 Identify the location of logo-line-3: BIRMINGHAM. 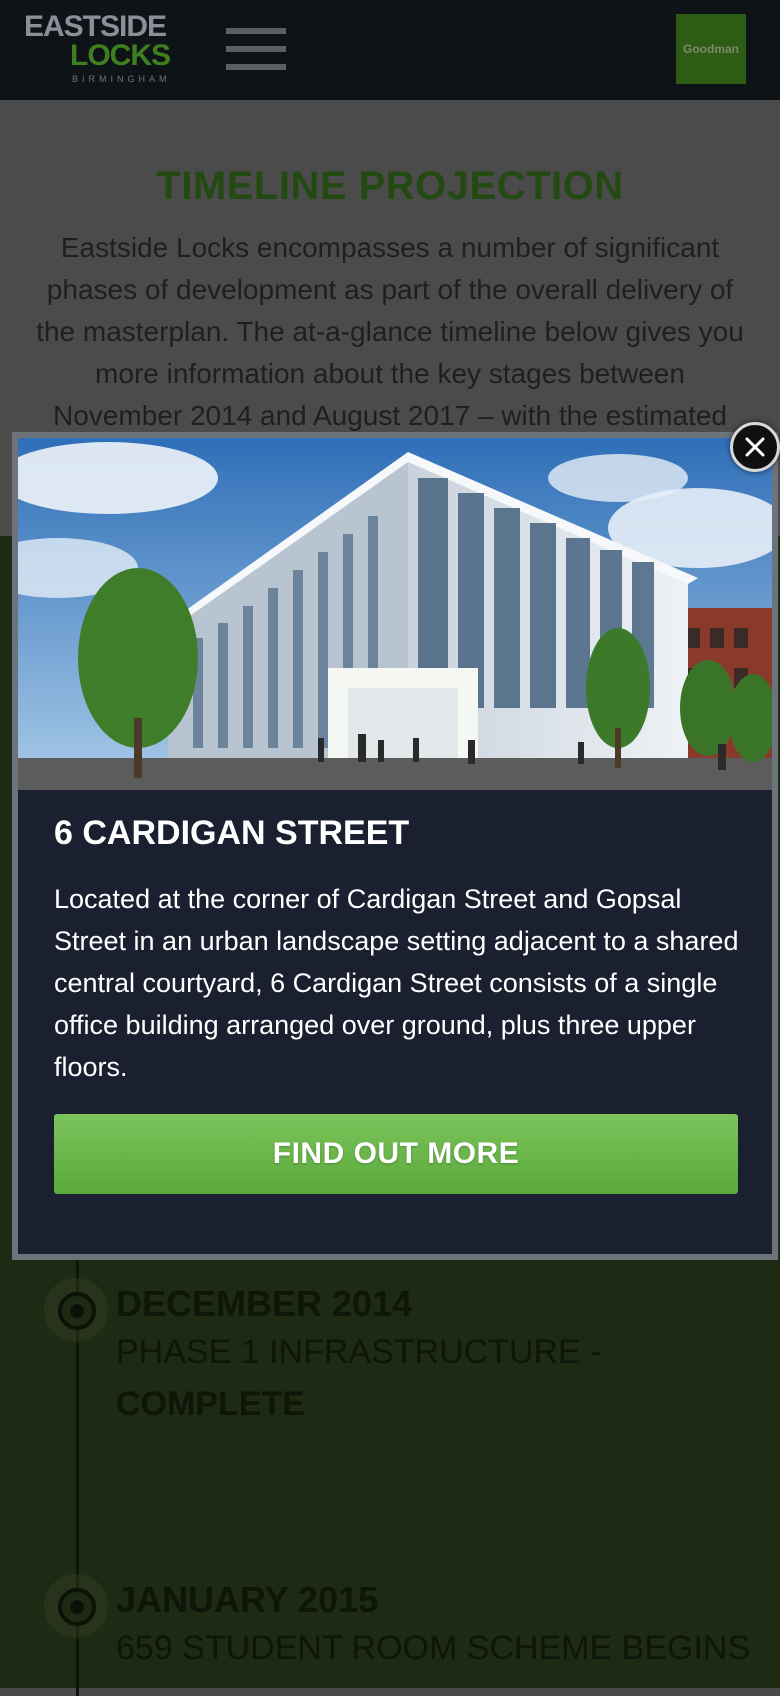
(121, 79).